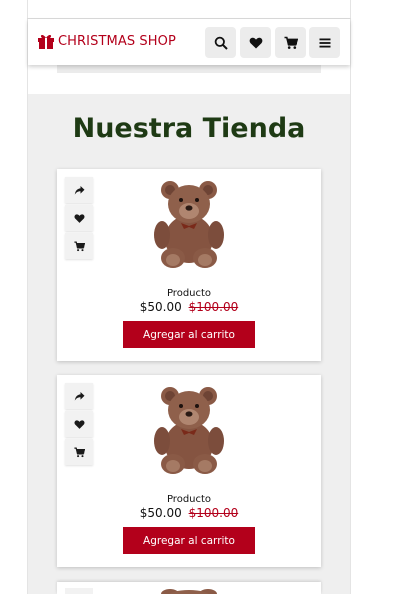  I want to click on gift-icon, so click(46, 41).